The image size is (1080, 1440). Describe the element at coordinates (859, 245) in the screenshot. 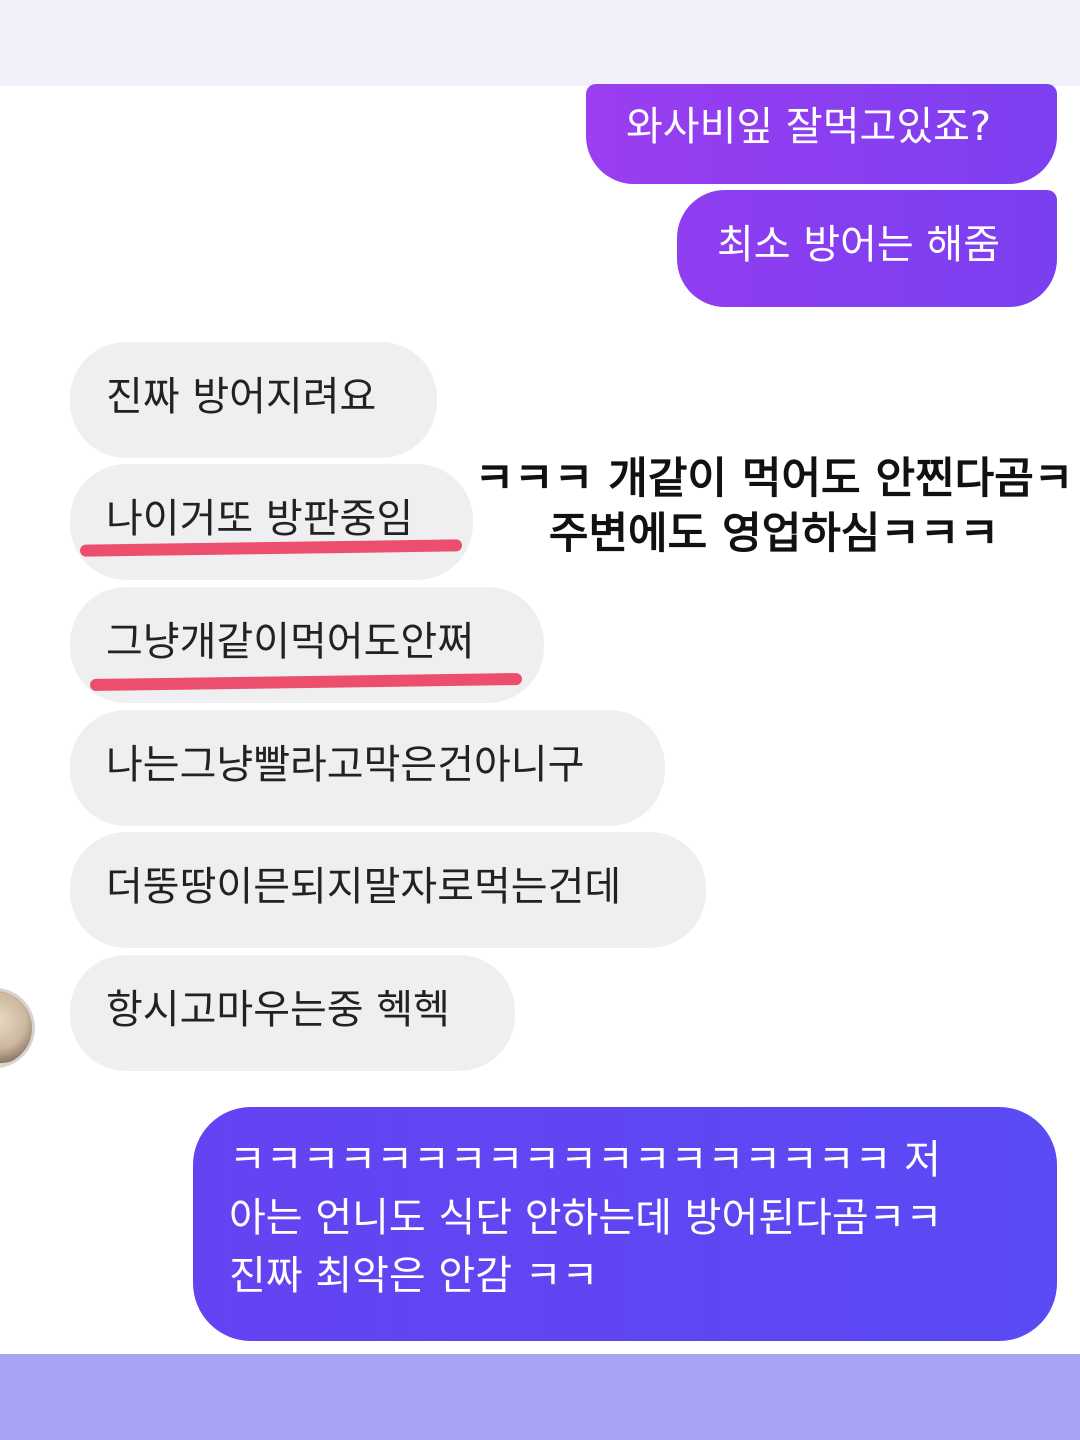

I see `sent-message-text: 최소 방어는 해줌` at that location.